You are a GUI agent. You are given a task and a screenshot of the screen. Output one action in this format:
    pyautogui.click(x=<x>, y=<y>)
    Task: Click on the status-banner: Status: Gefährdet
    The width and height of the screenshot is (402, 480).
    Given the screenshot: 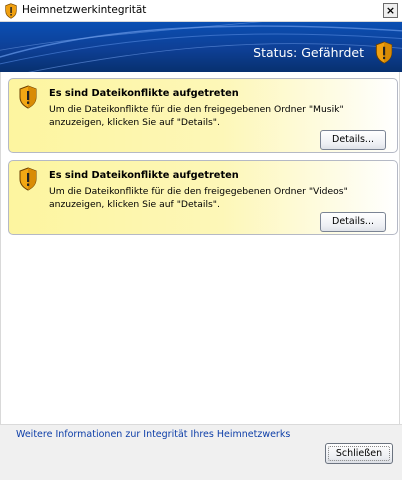 What is the action you would take?
    pyautogui.click(x=201, y=47)
    